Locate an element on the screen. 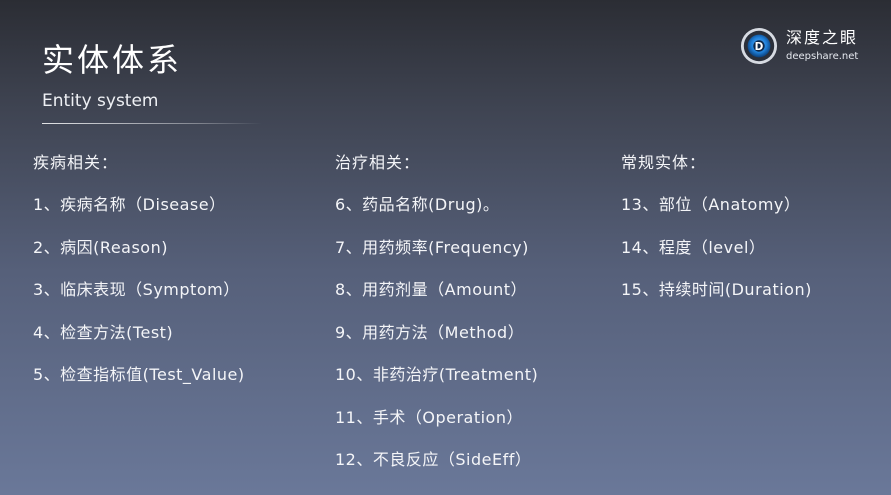 Image resolution: width=891 pixels, height=495 pixels. list-item: 11、手术（Operation） is located at coordinates (429, 417).